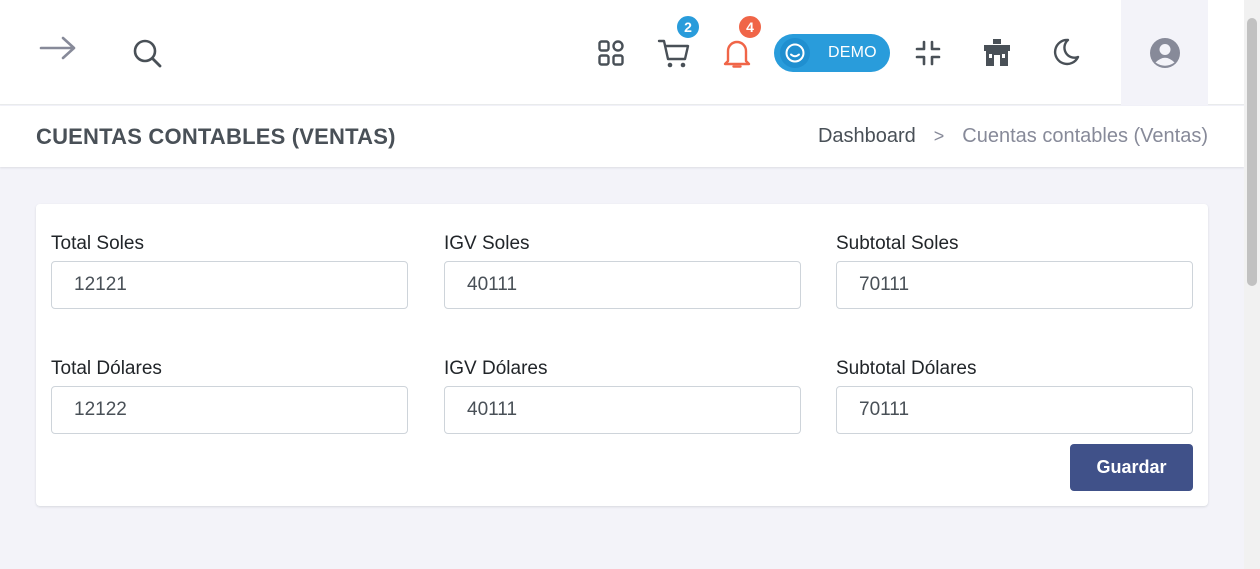 Image resolution: width=1260 pixels, height=569 pixels. I want to click on subtotal-soles-field: Subtotal Soles, so click(1014, 271).